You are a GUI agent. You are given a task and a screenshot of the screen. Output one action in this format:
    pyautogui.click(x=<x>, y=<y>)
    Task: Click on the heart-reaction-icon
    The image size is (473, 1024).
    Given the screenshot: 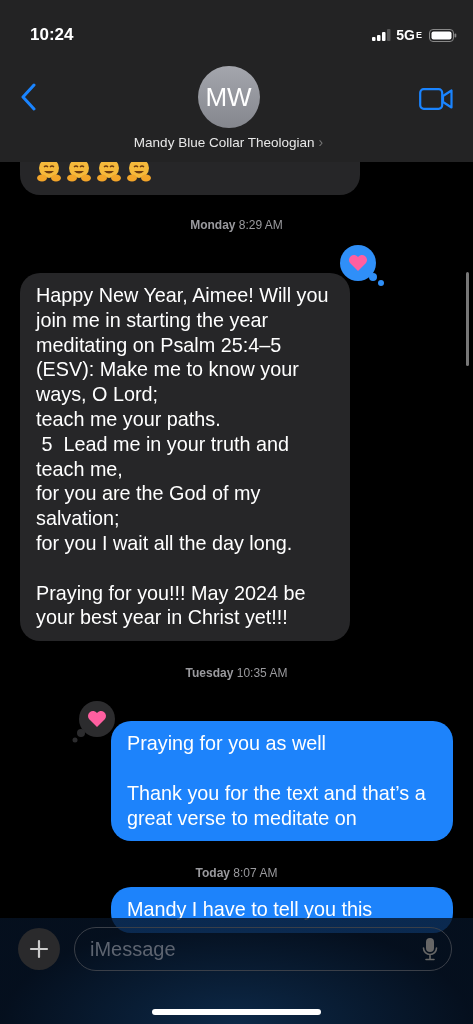 What is the action you would take?
    pyautogui.click(x=362, y=265)
    